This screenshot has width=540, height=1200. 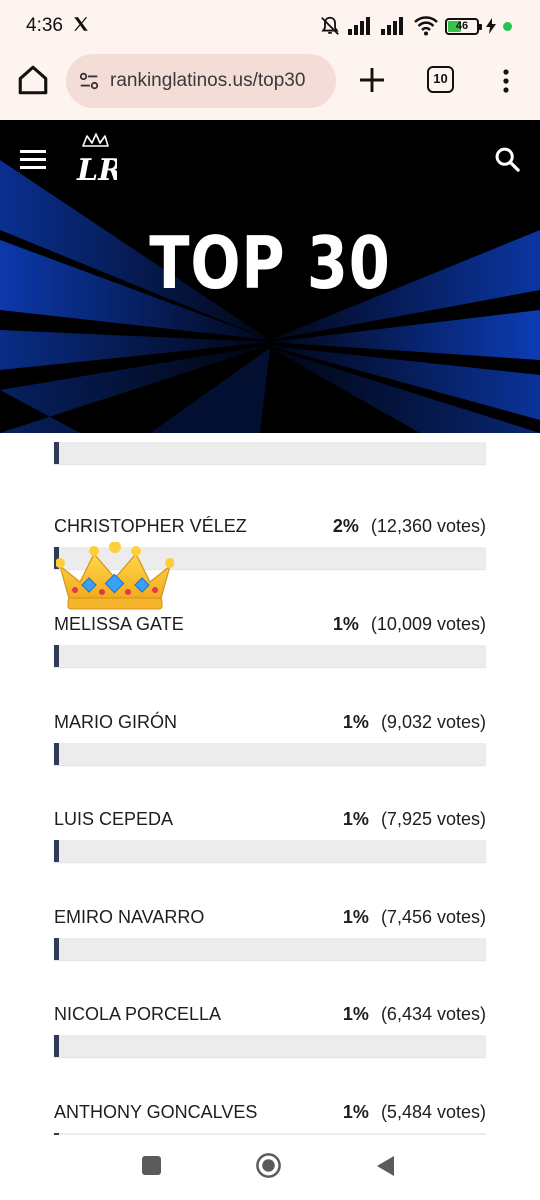 I want to click on vote-percent: 2%, so click(x=345, y=526).